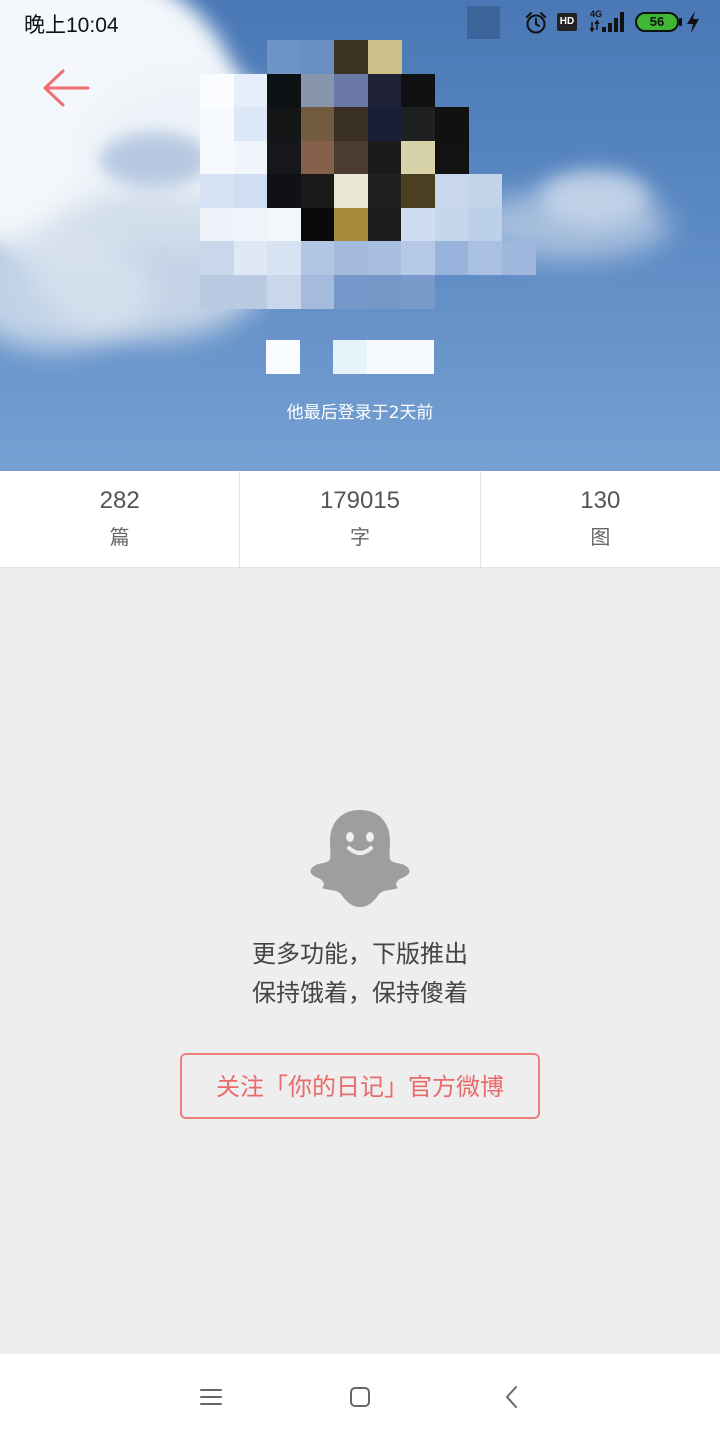  Describe the element at coordinates (119, 537) in the screenshot. I see `stat-label: 篇` at that location.